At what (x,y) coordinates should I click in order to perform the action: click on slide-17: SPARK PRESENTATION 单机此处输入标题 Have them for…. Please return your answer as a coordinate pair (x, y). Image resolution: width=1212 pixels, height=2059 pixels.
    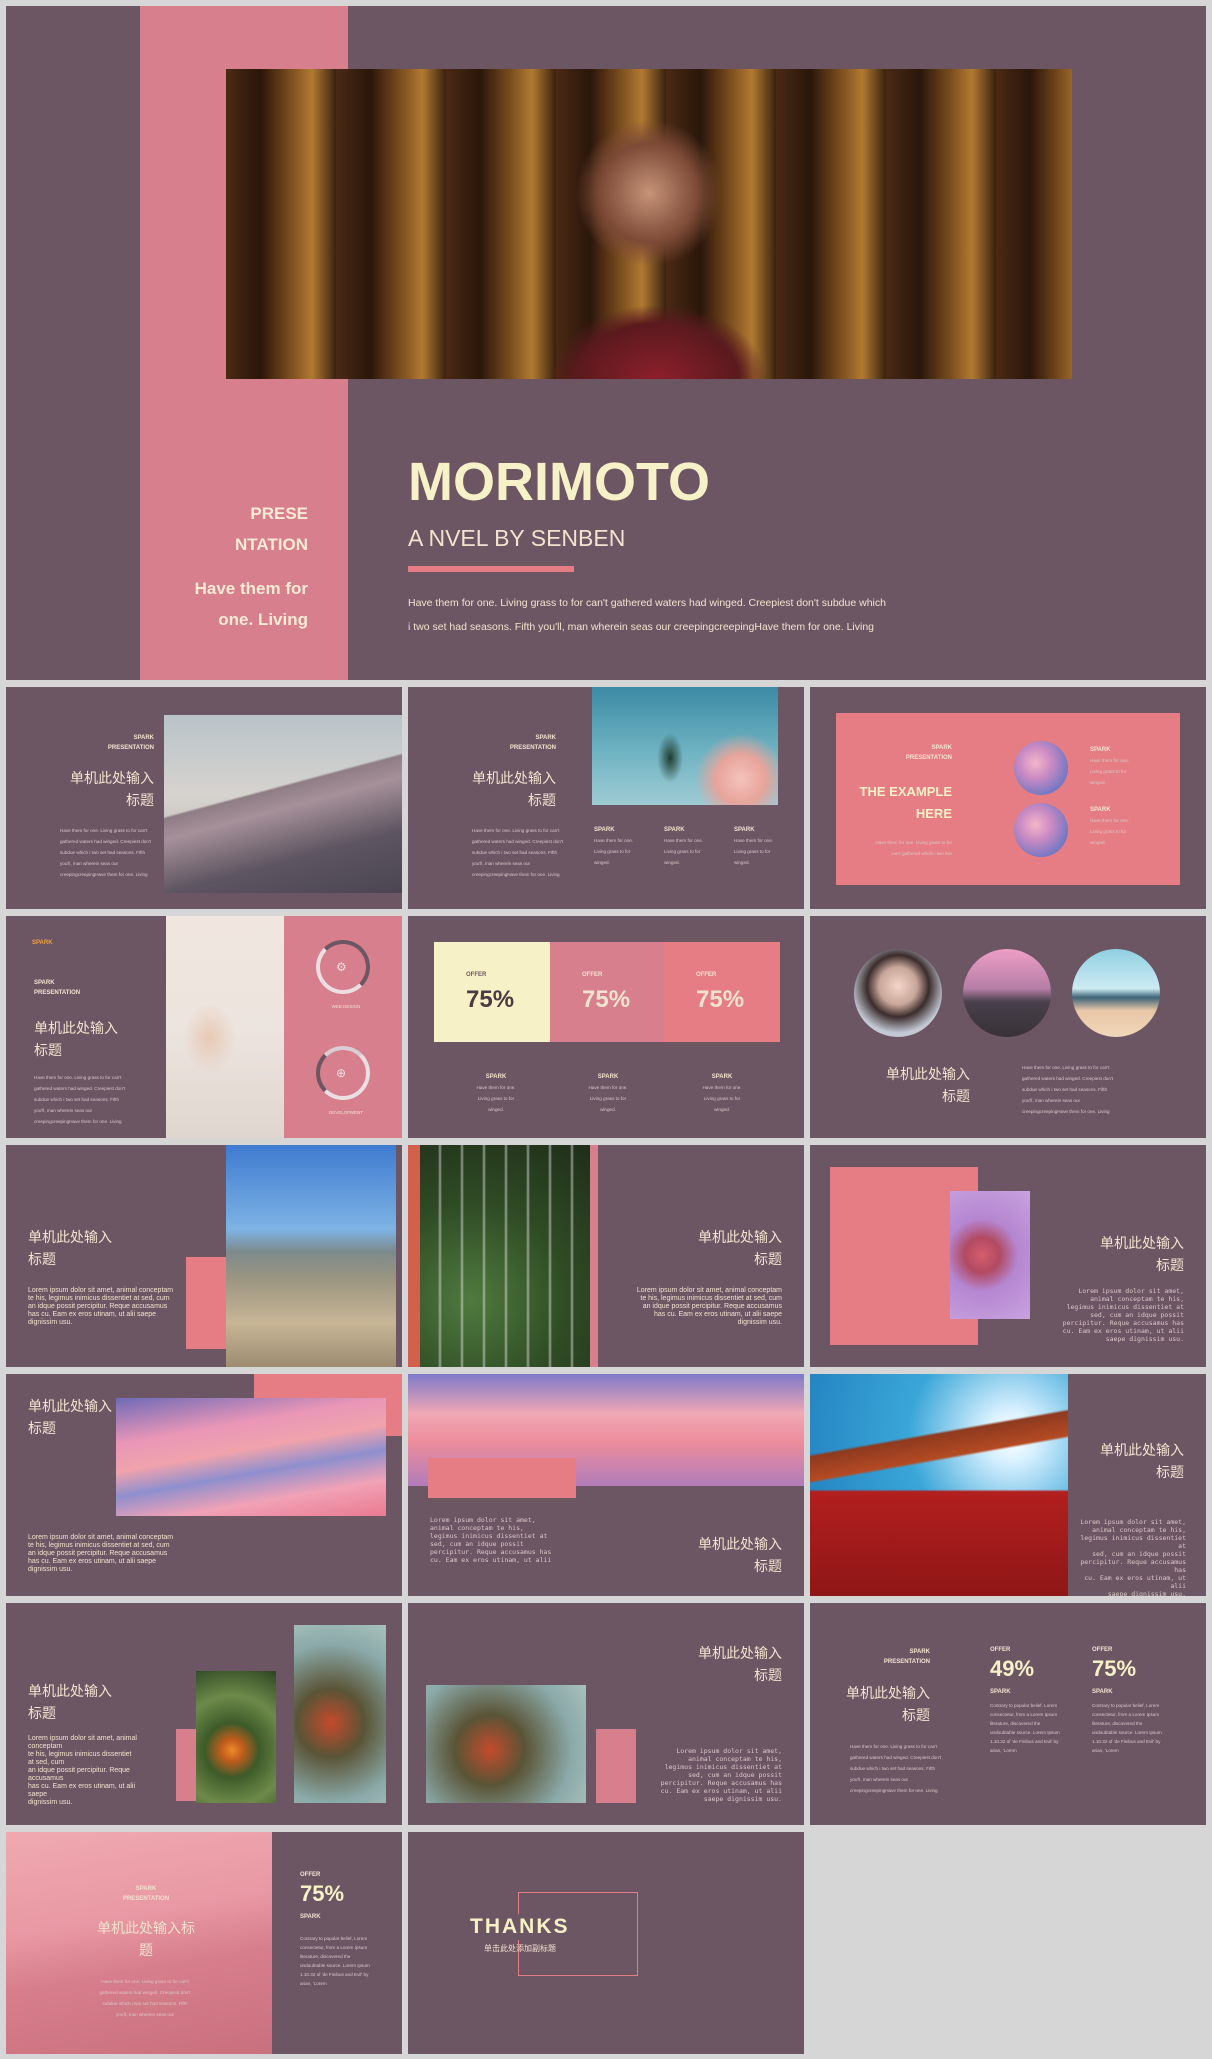
    Looking at the image, I should click on (204, 1943).